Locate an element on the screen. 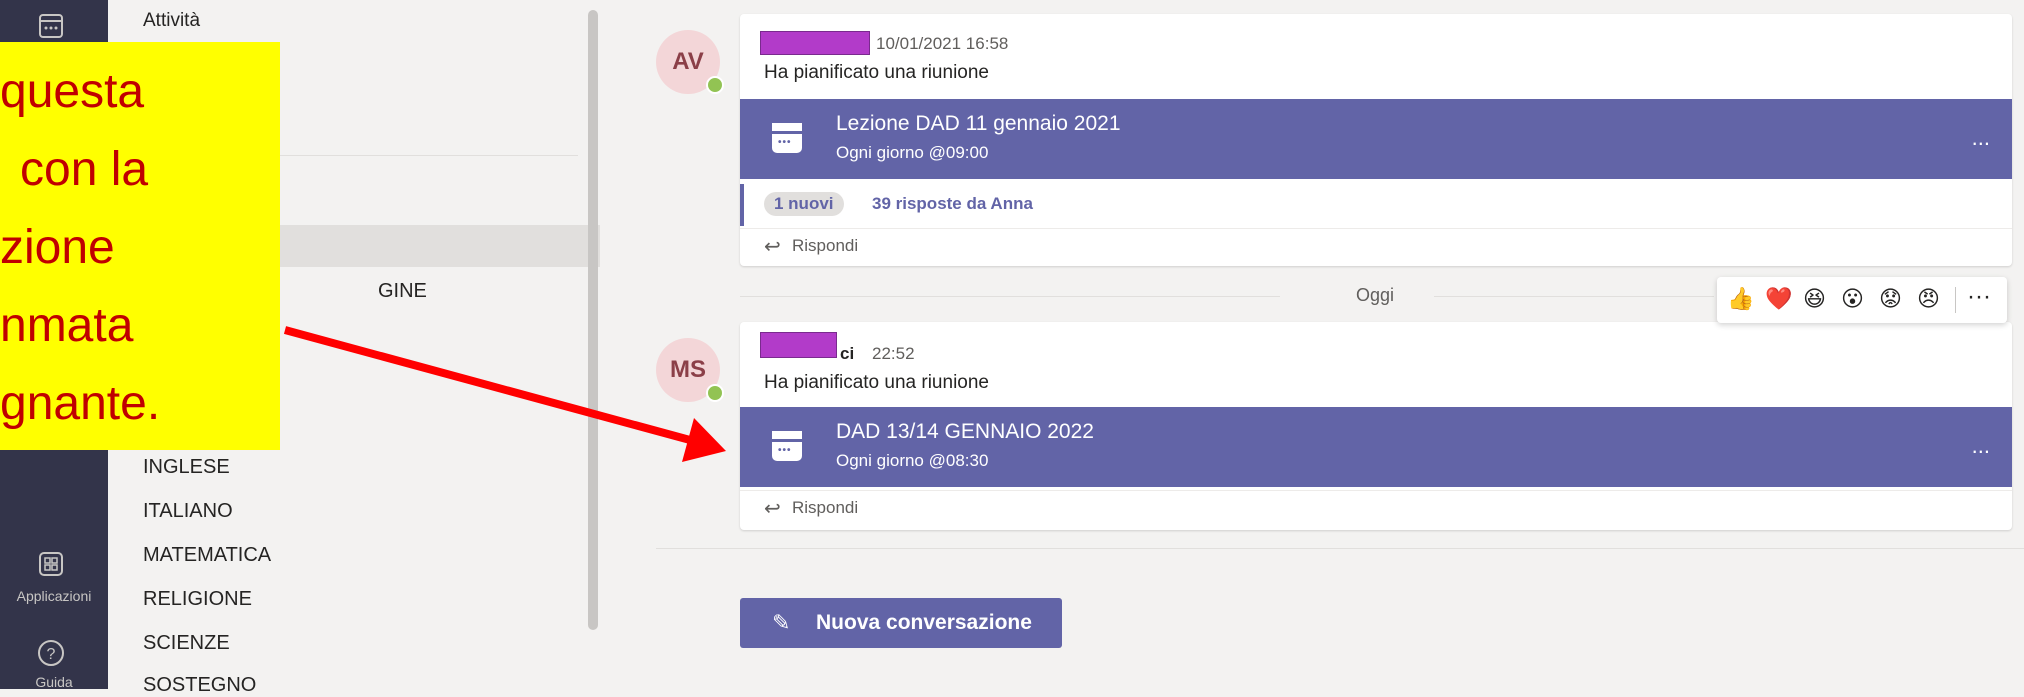  annotation-arrow is located at coordinates (504, 394).